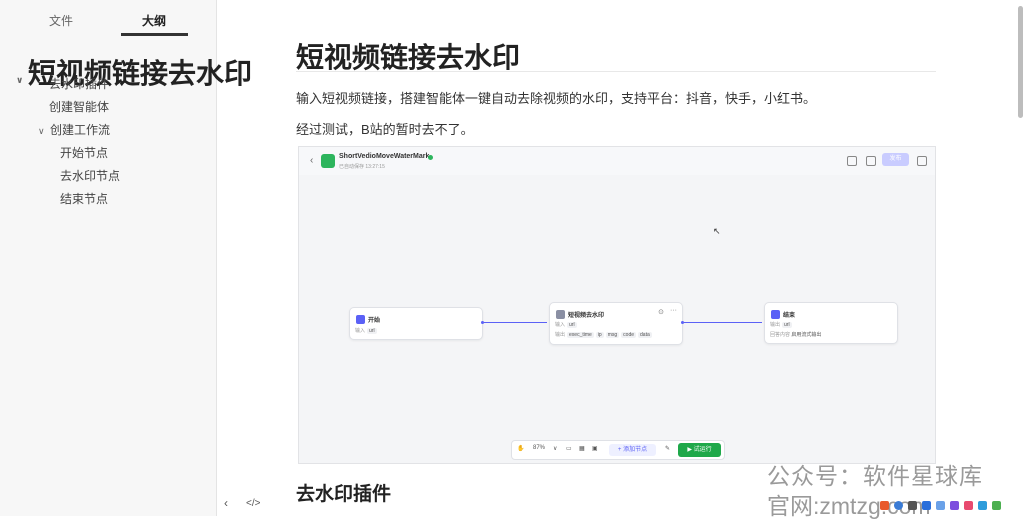  Describe the element at coordinates (84, 198) in the screenshot. I see `outline-item-end-node: 结束节点` at that location.